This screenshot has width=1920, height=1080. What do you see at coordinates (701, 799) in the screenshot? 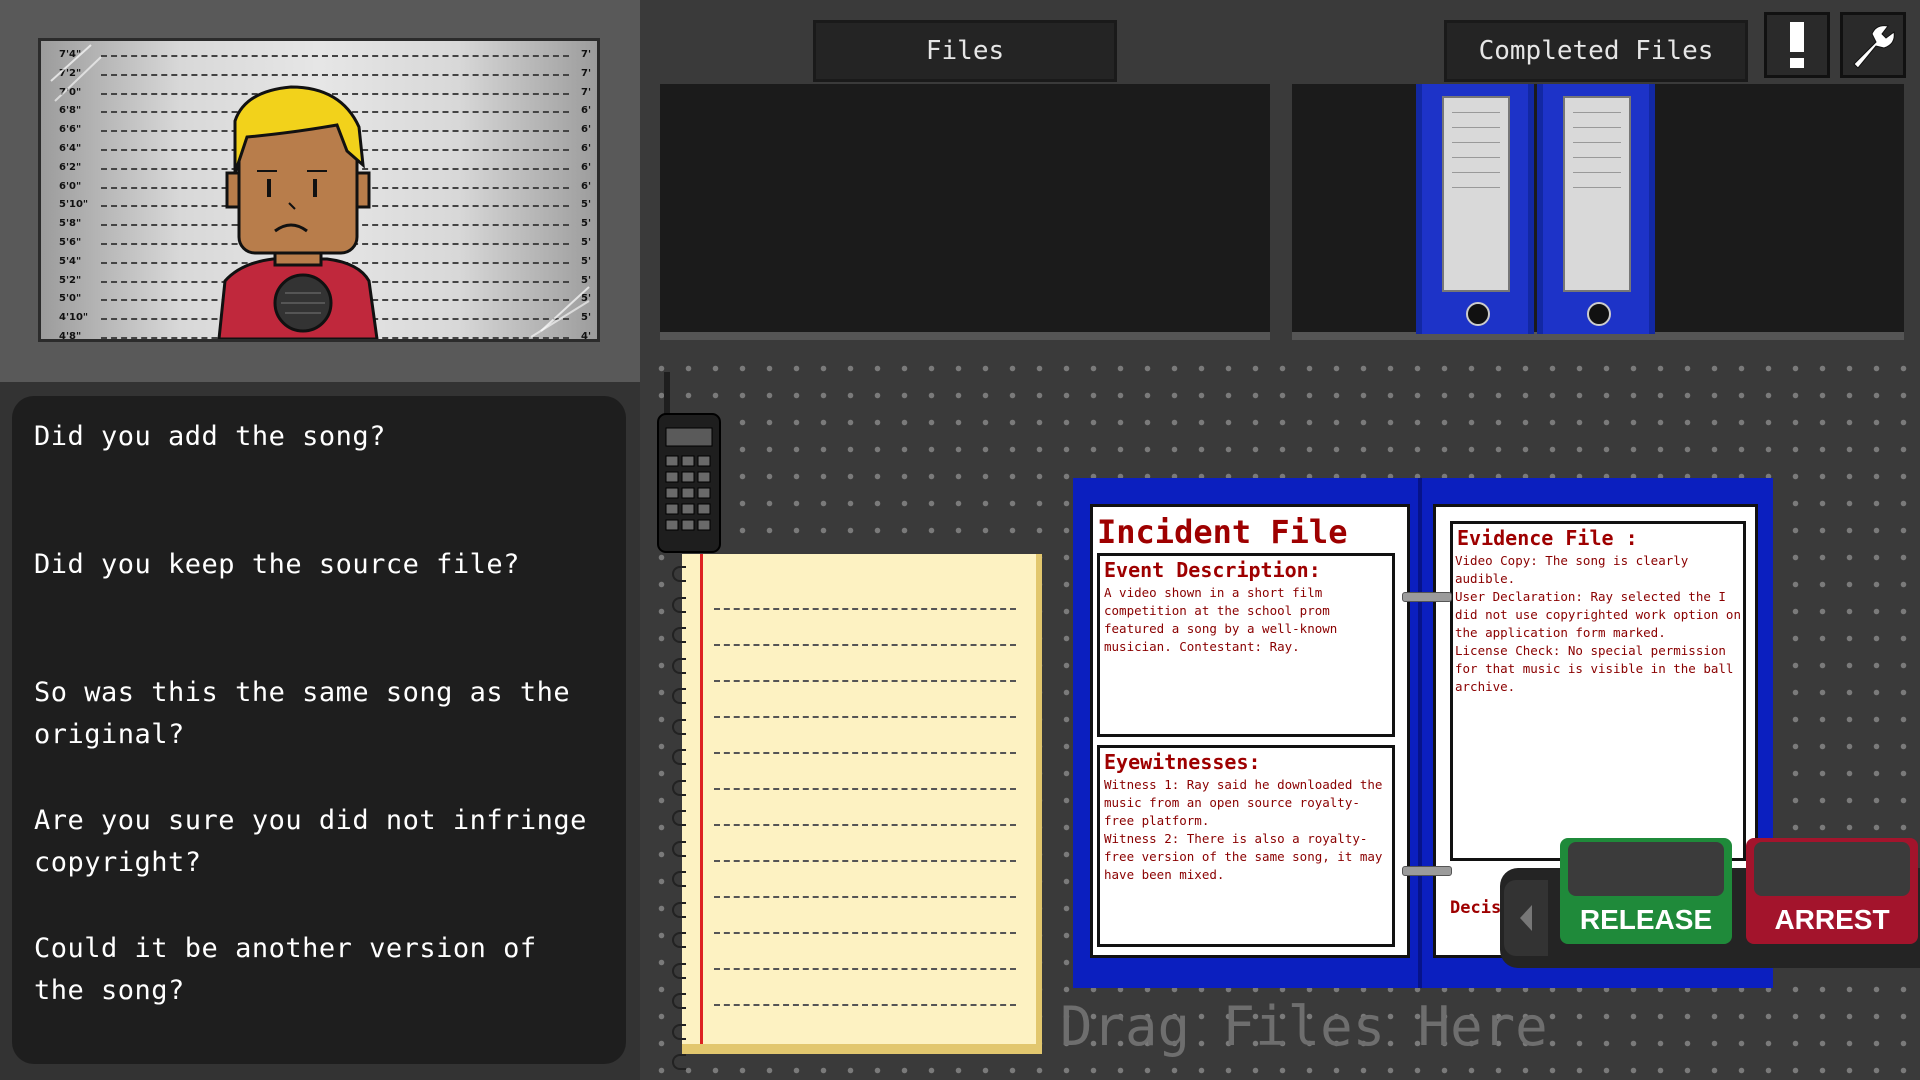
I see `notepad-margin-line` at bounding box center [701, 799].